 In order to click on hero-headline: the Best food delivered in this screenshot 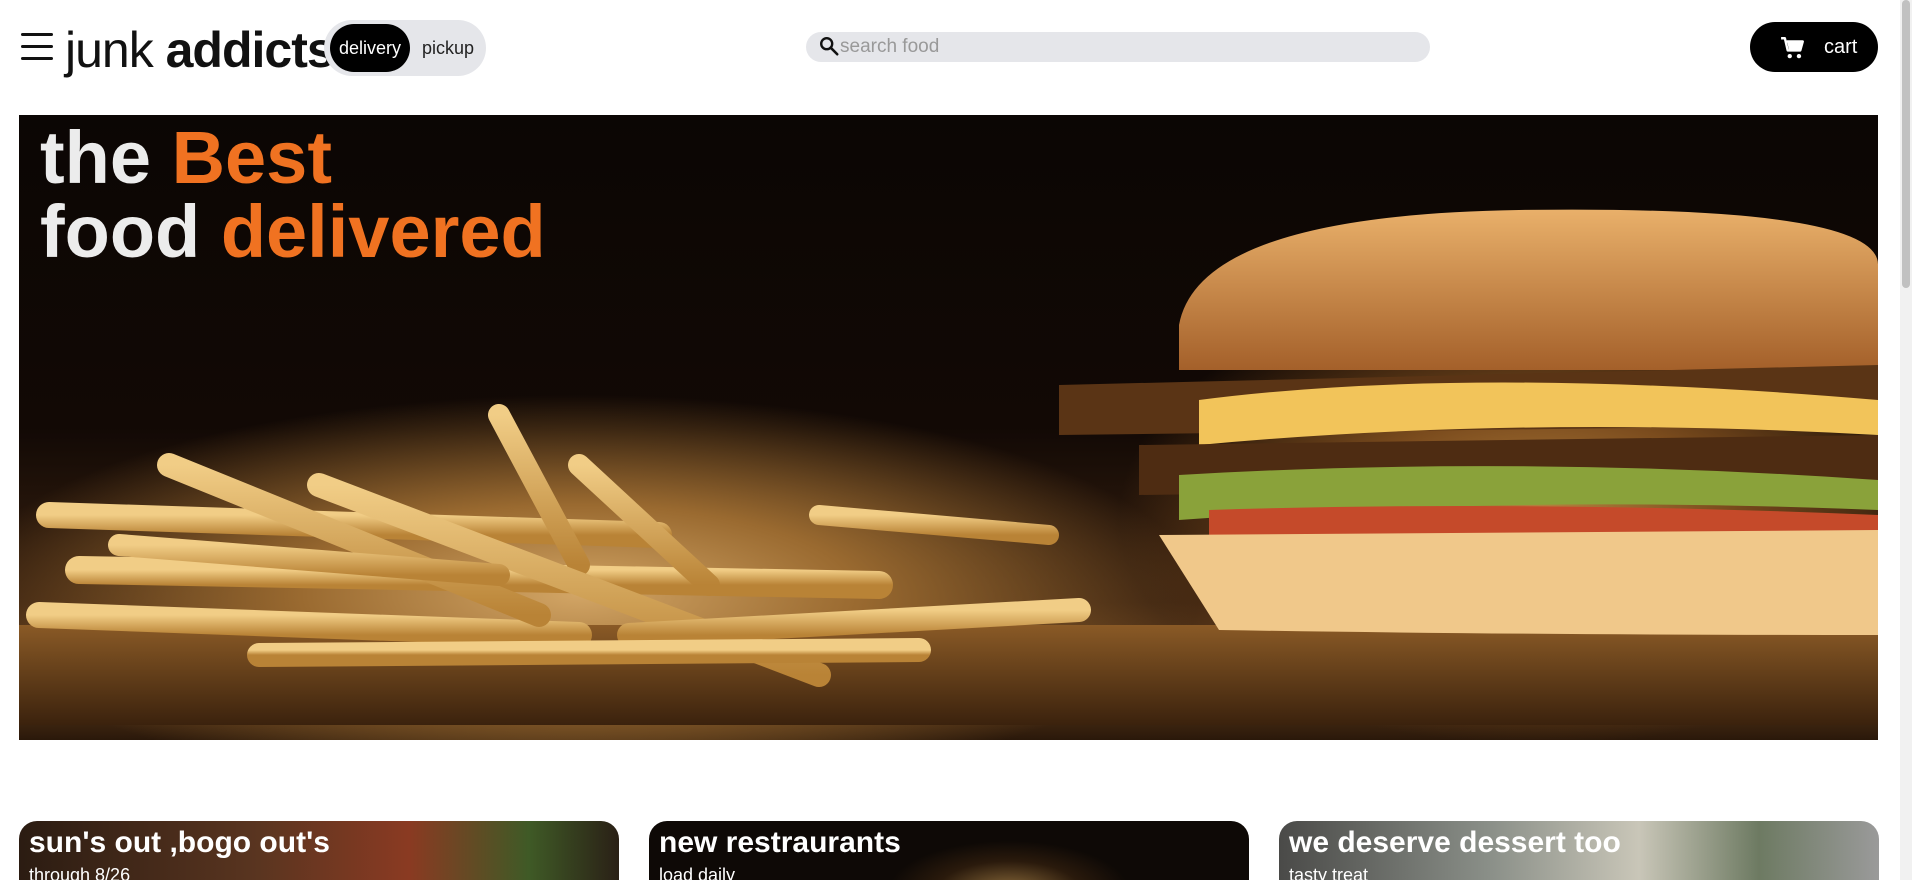, I will do `click(293, 195)`.